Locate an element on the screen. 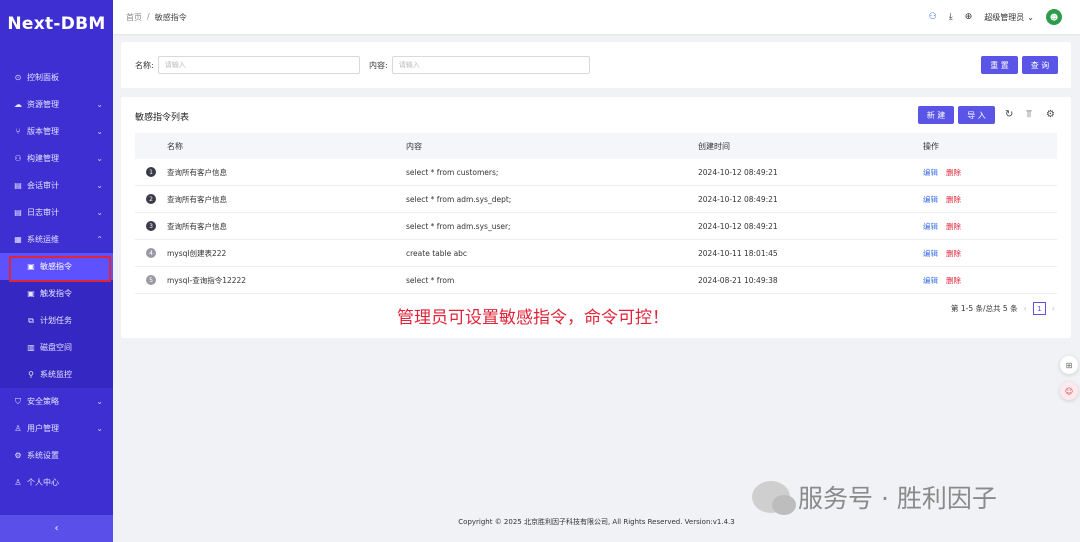 This screenshot has width=1080, height=542. apps-float-icon: ⊞ is located at coordinates (1069, 365).